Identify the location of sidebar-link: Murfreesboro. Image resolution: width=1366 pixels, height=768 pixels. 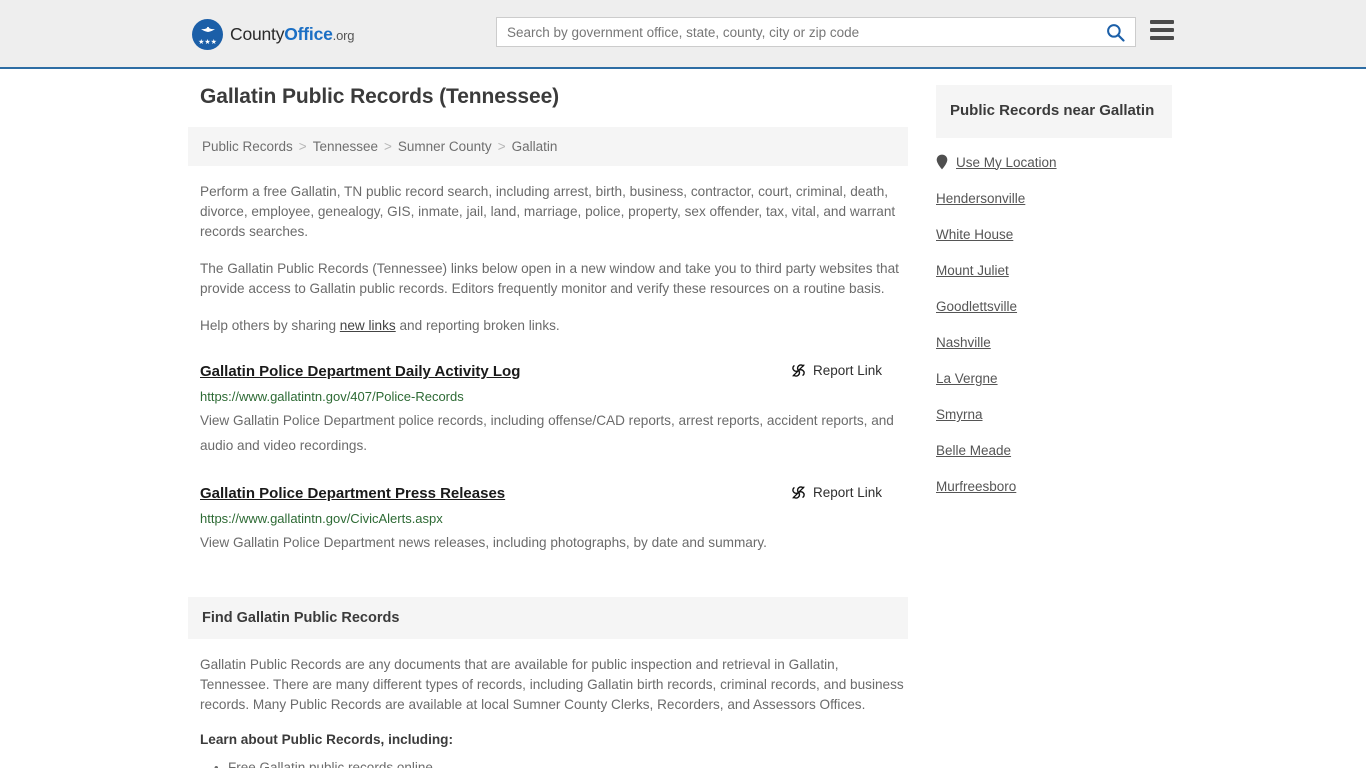
(976, 486).